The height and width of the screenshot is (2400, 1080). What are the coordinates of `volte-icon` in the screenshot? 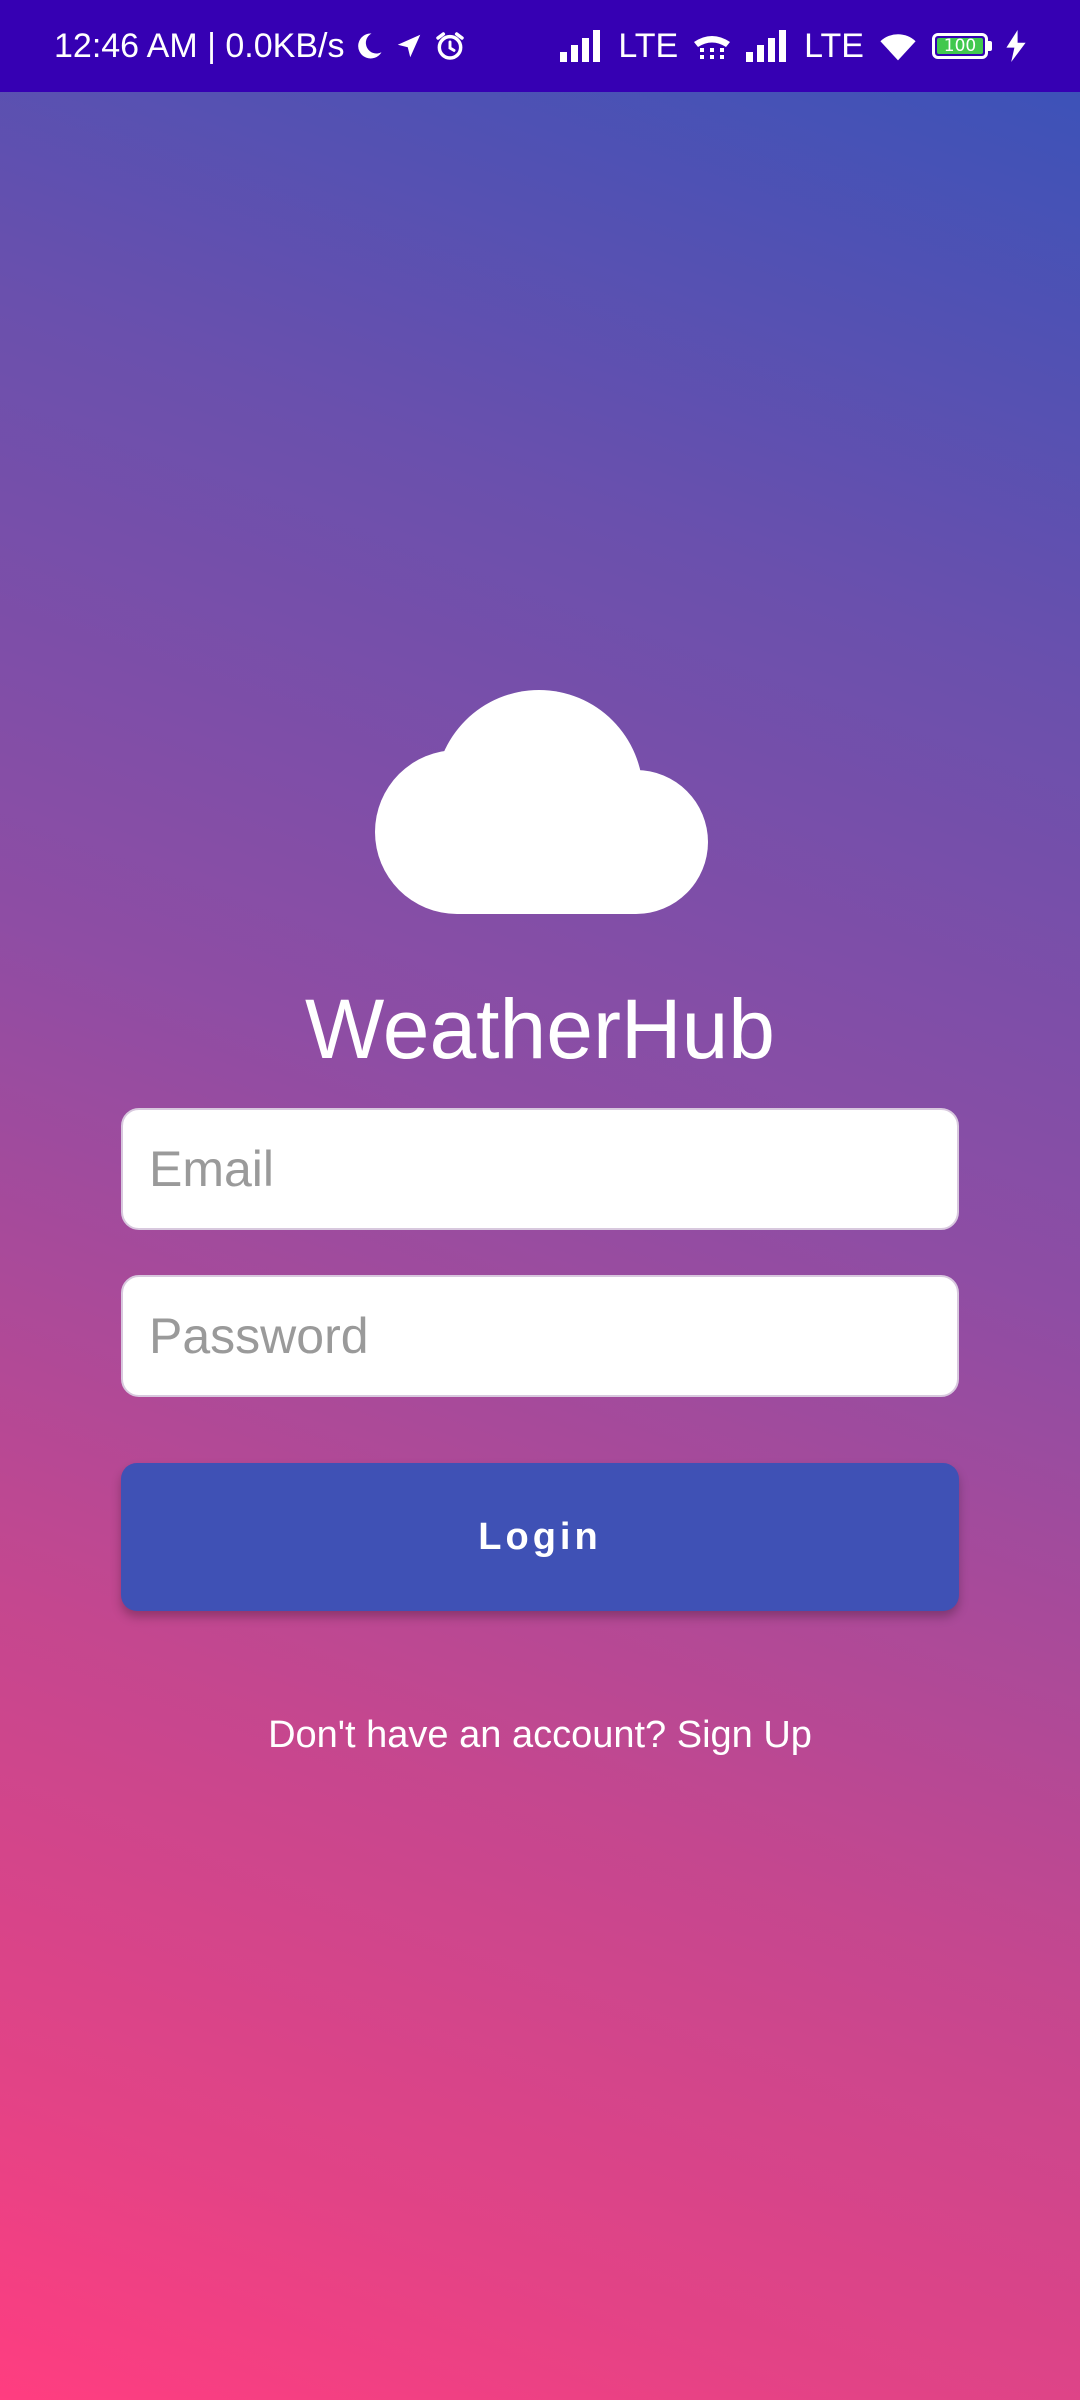 It's located at (712, 46).